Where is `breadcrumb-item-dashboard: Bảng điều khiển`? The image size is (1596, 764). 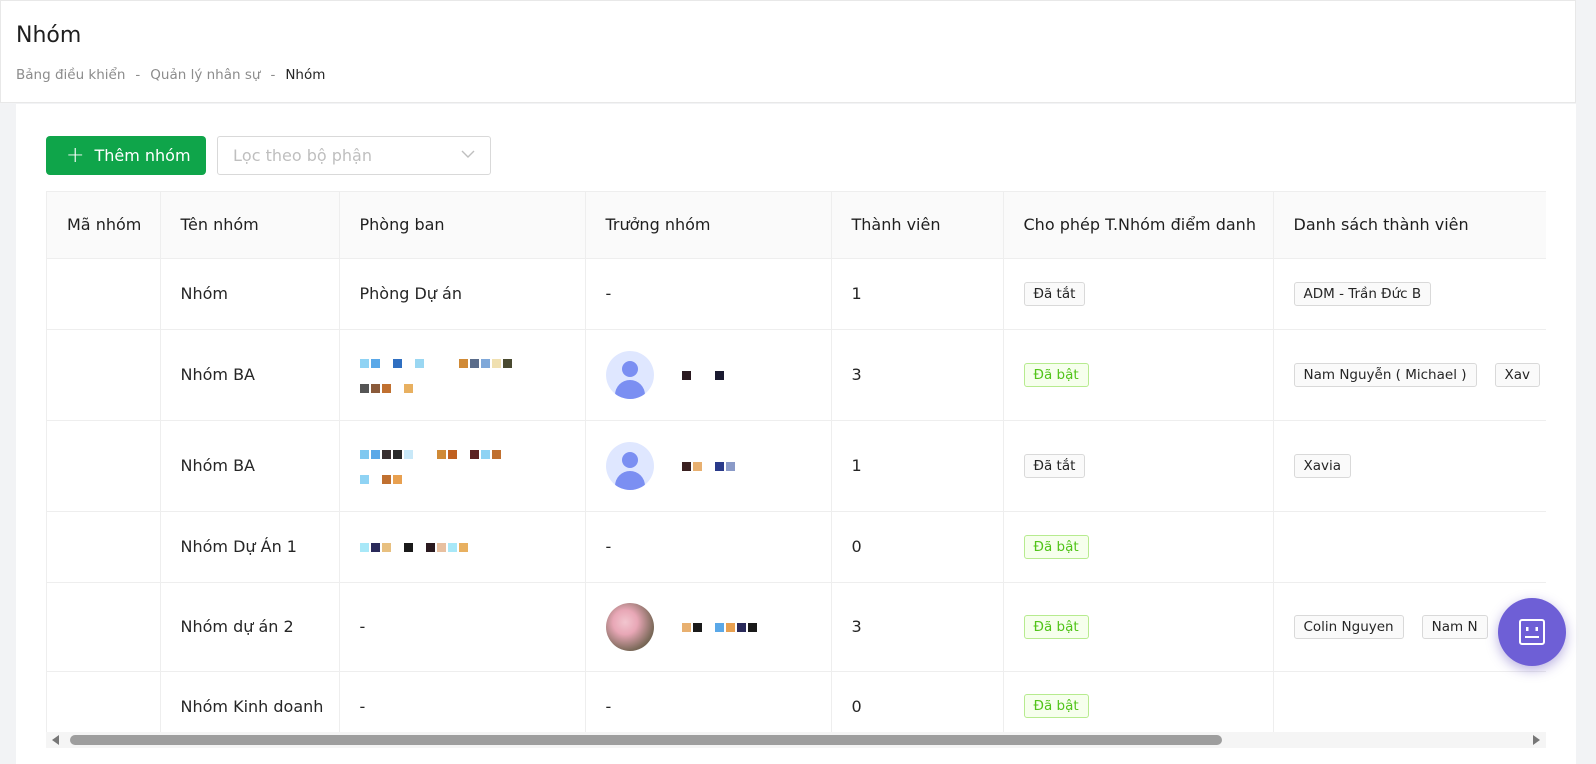
breadcrumb-item-dashboard: Bảng điều khiển is located at coordinates (70, 75).